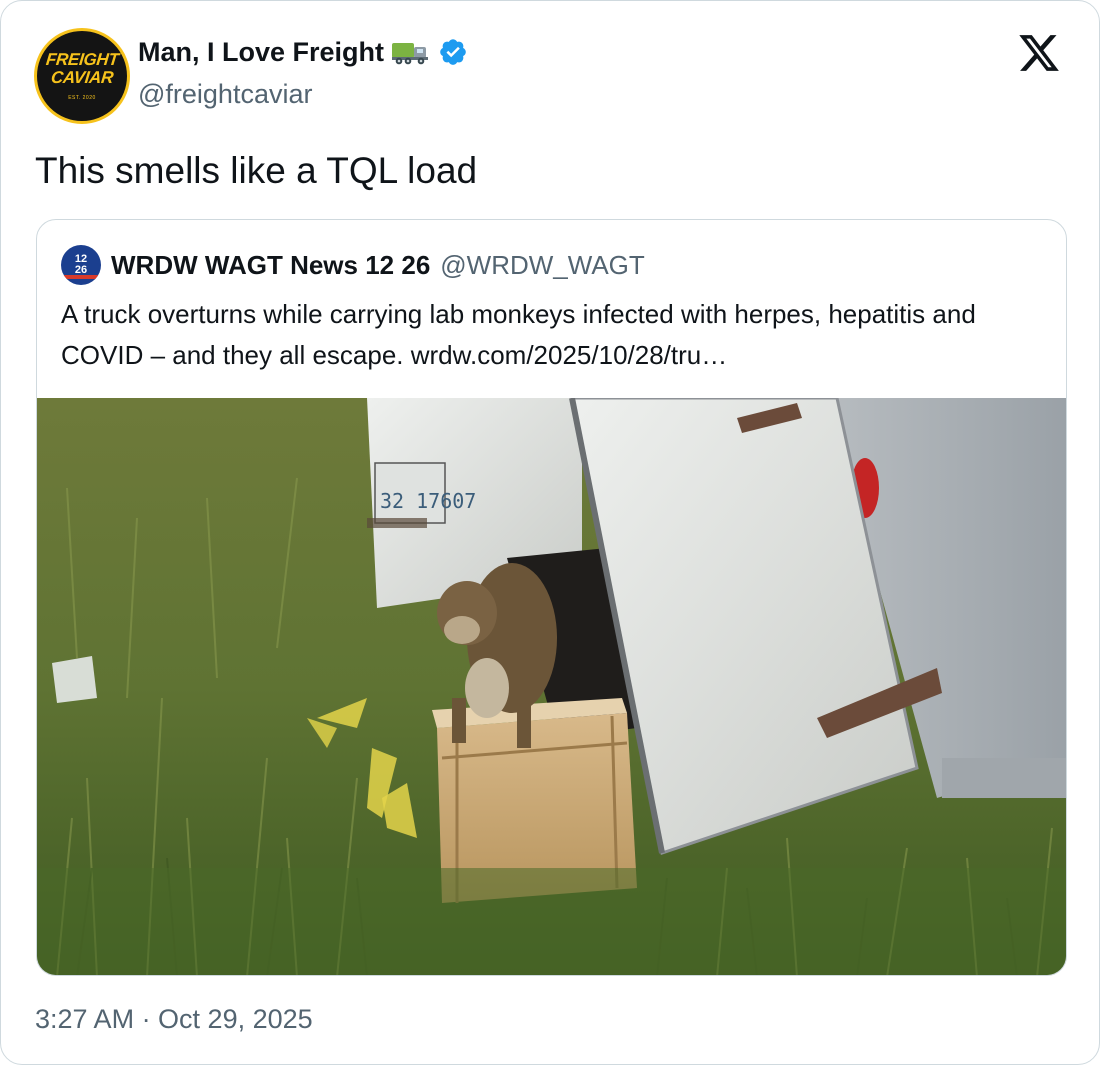  I want to click on avatar-logo-line1: FREIGHT, so click(82, 59).